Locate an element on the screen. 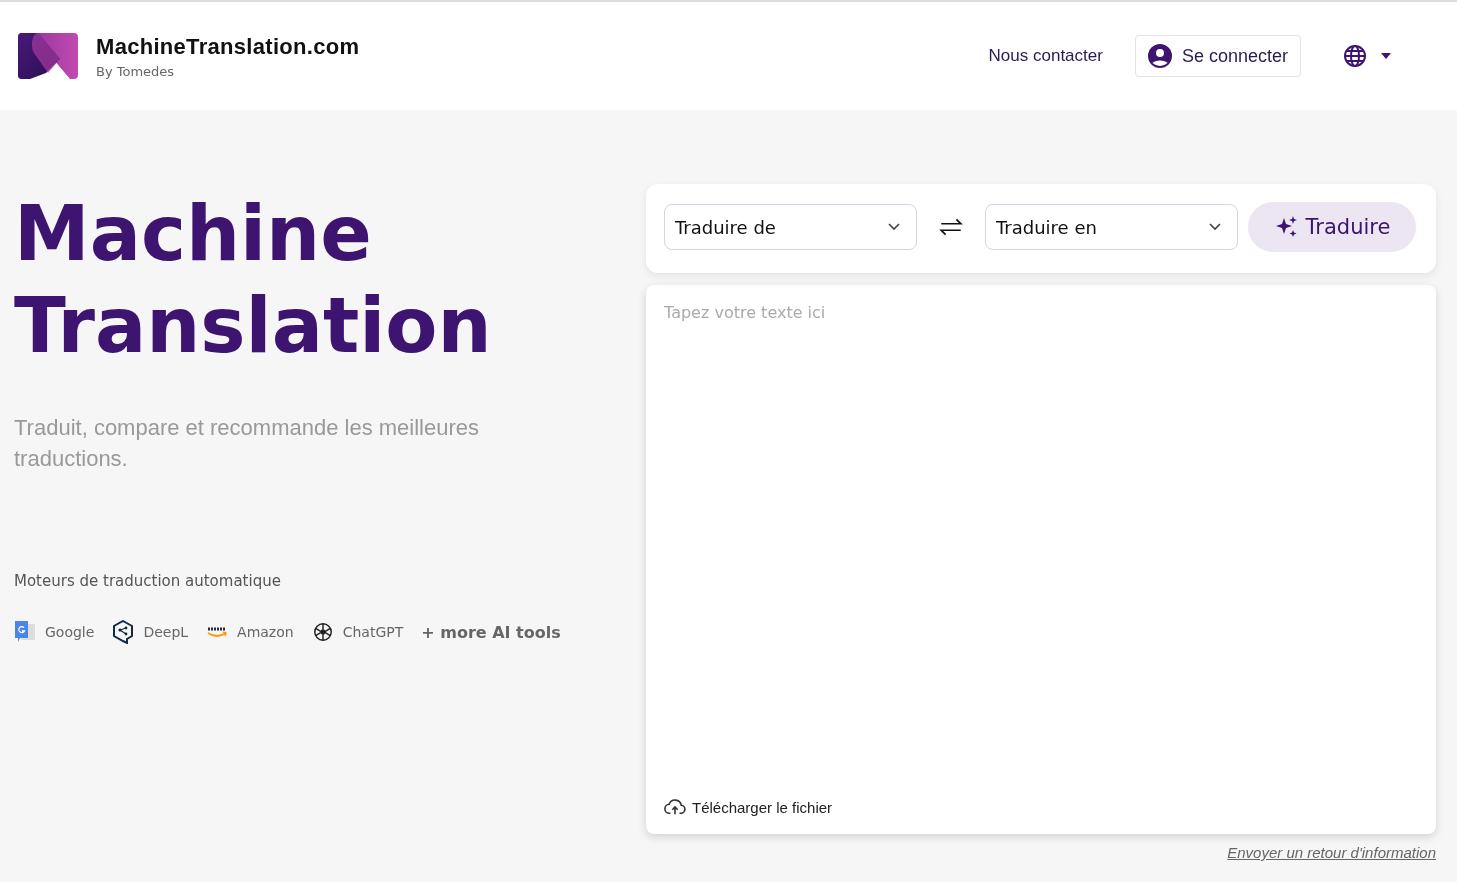 The image size is (1457, 882). swap-arrows-icon is located at coordinates (951, 227).